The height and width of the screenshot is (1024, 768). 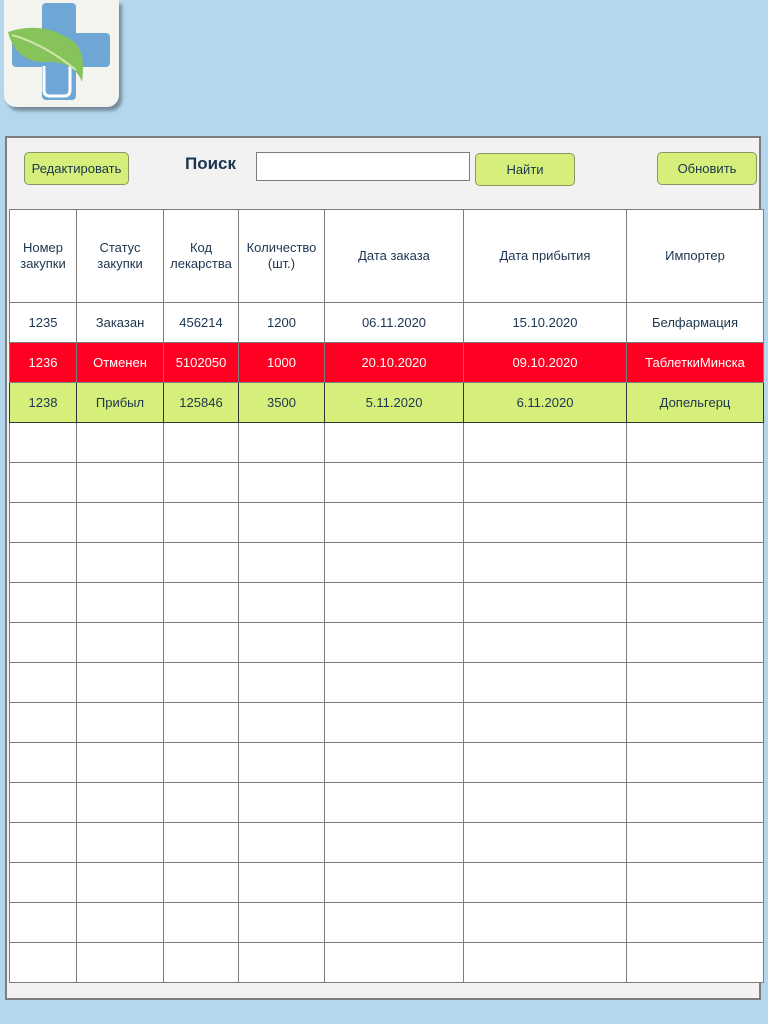 I want to click on cell-drug-code: 125846, so click(x=201, y=402).